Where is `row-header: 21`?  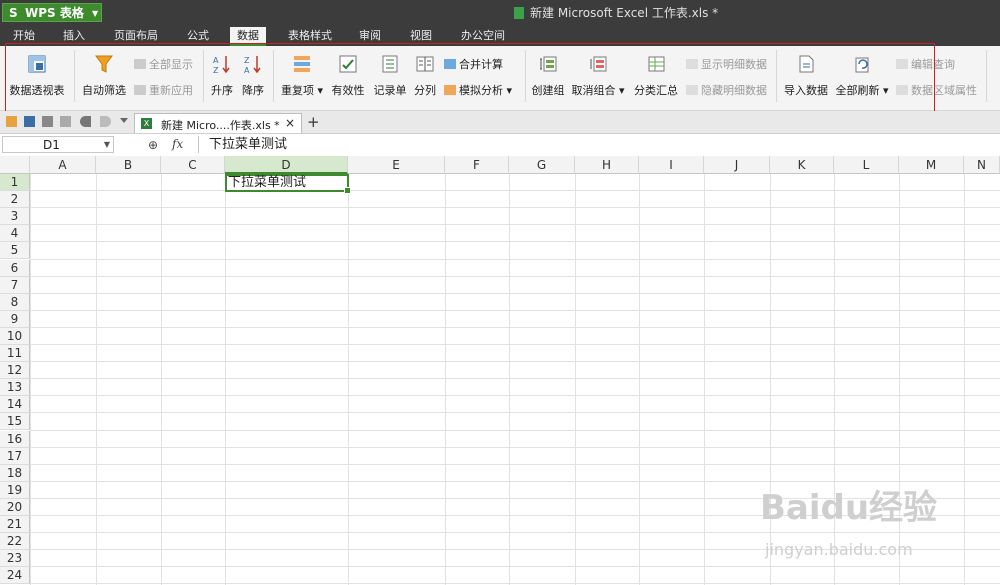 row-header: 21 is located at coordinates (15, 524).